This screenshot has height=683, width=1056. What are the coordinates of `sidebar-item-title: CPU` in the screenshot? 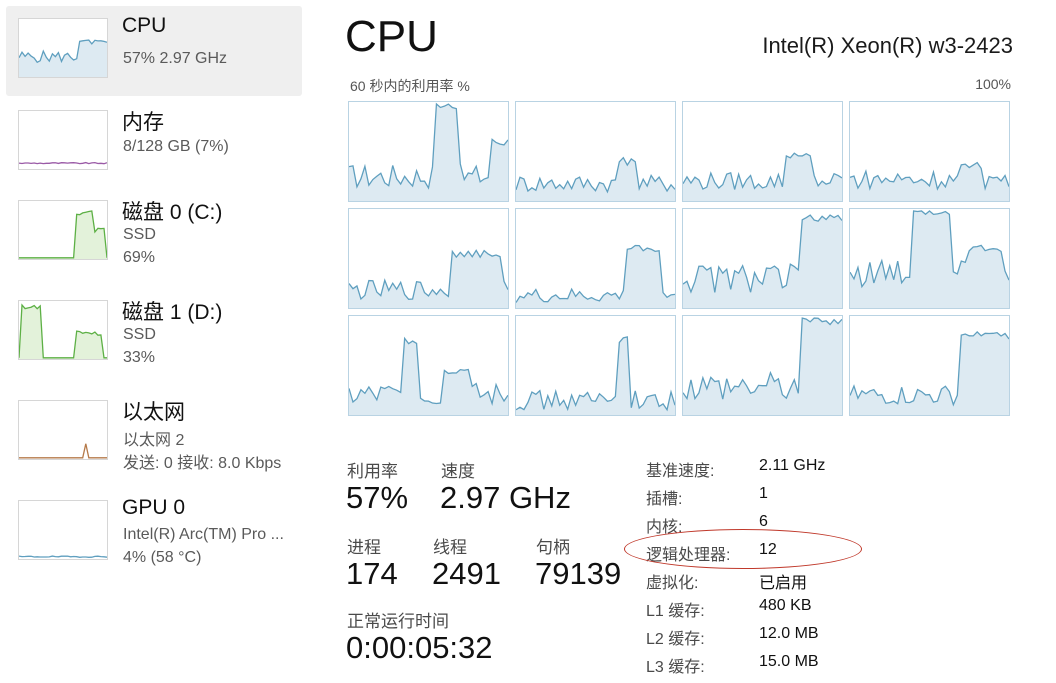 It's located at (144, 25).